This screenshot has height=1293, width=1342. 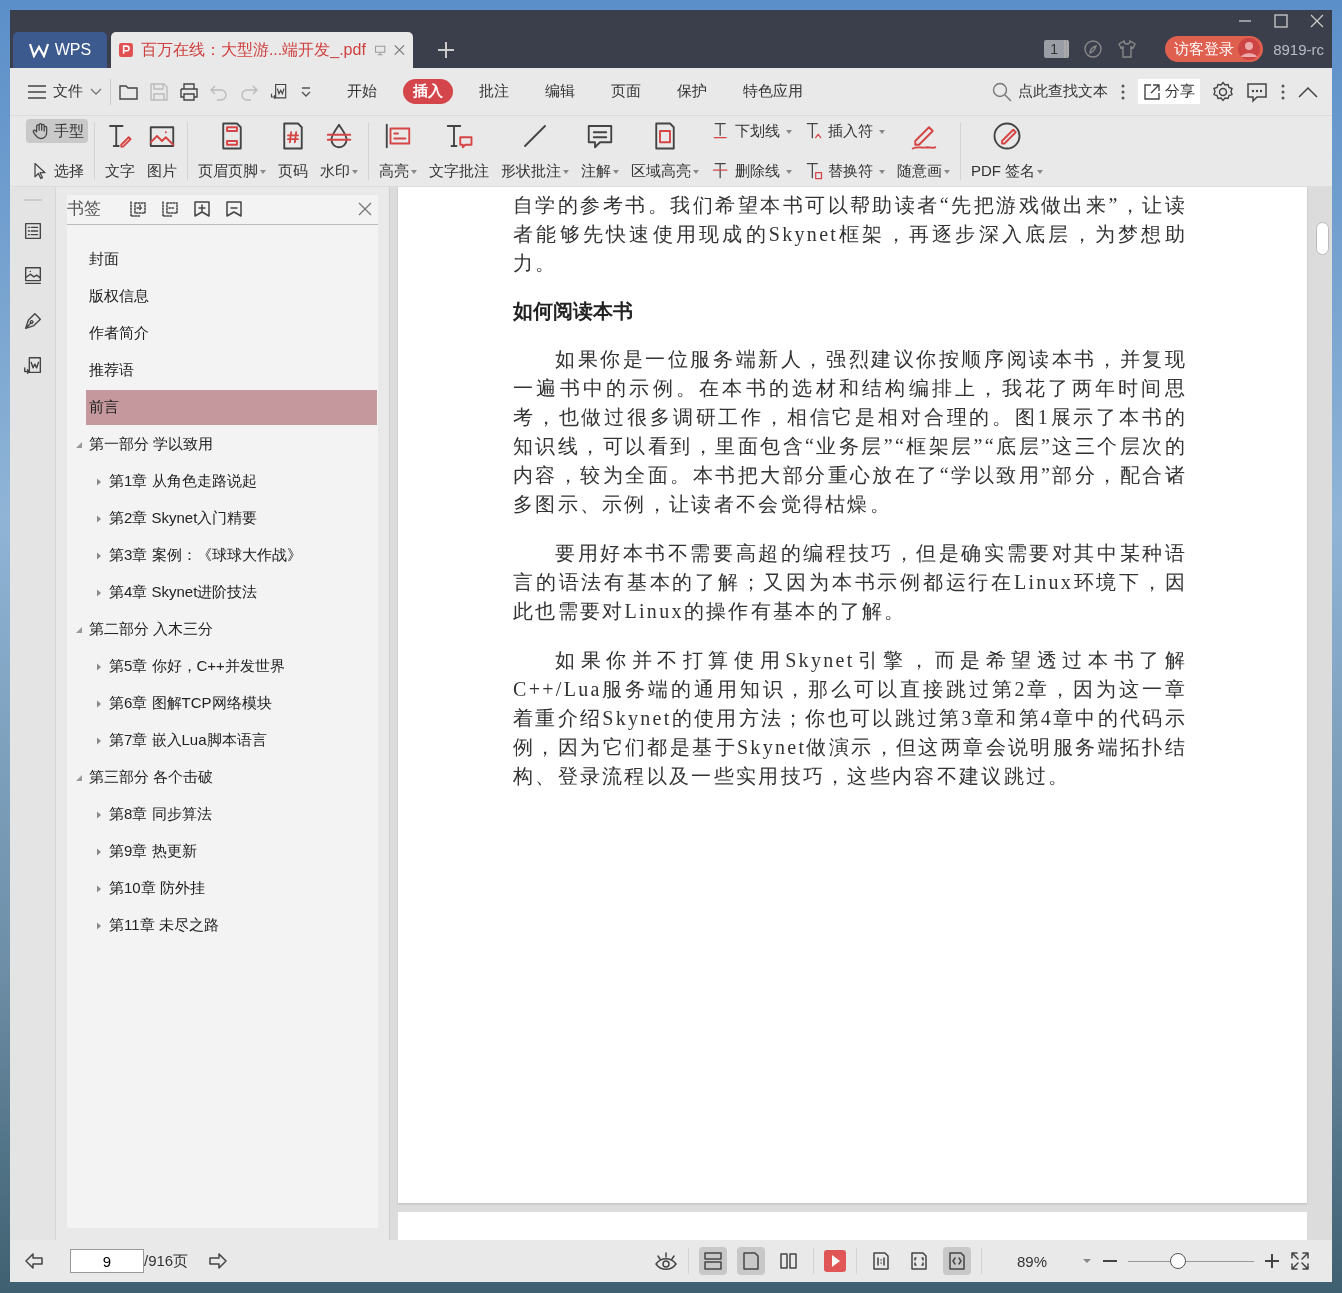 I want to click on maximize-icon, so click(x=1281, y=21).